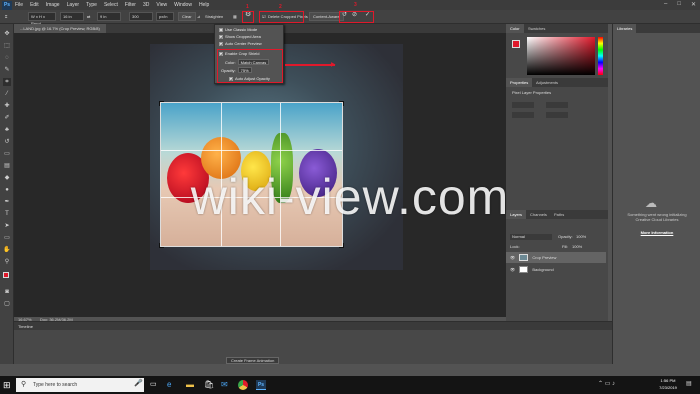 Image resolution: width=700 pixels, height=394 pixels. Describe the element at coordinates (532, 92) in the screenshot. I see `pixel-layer-label: Pixel Layer Properties` at that location.